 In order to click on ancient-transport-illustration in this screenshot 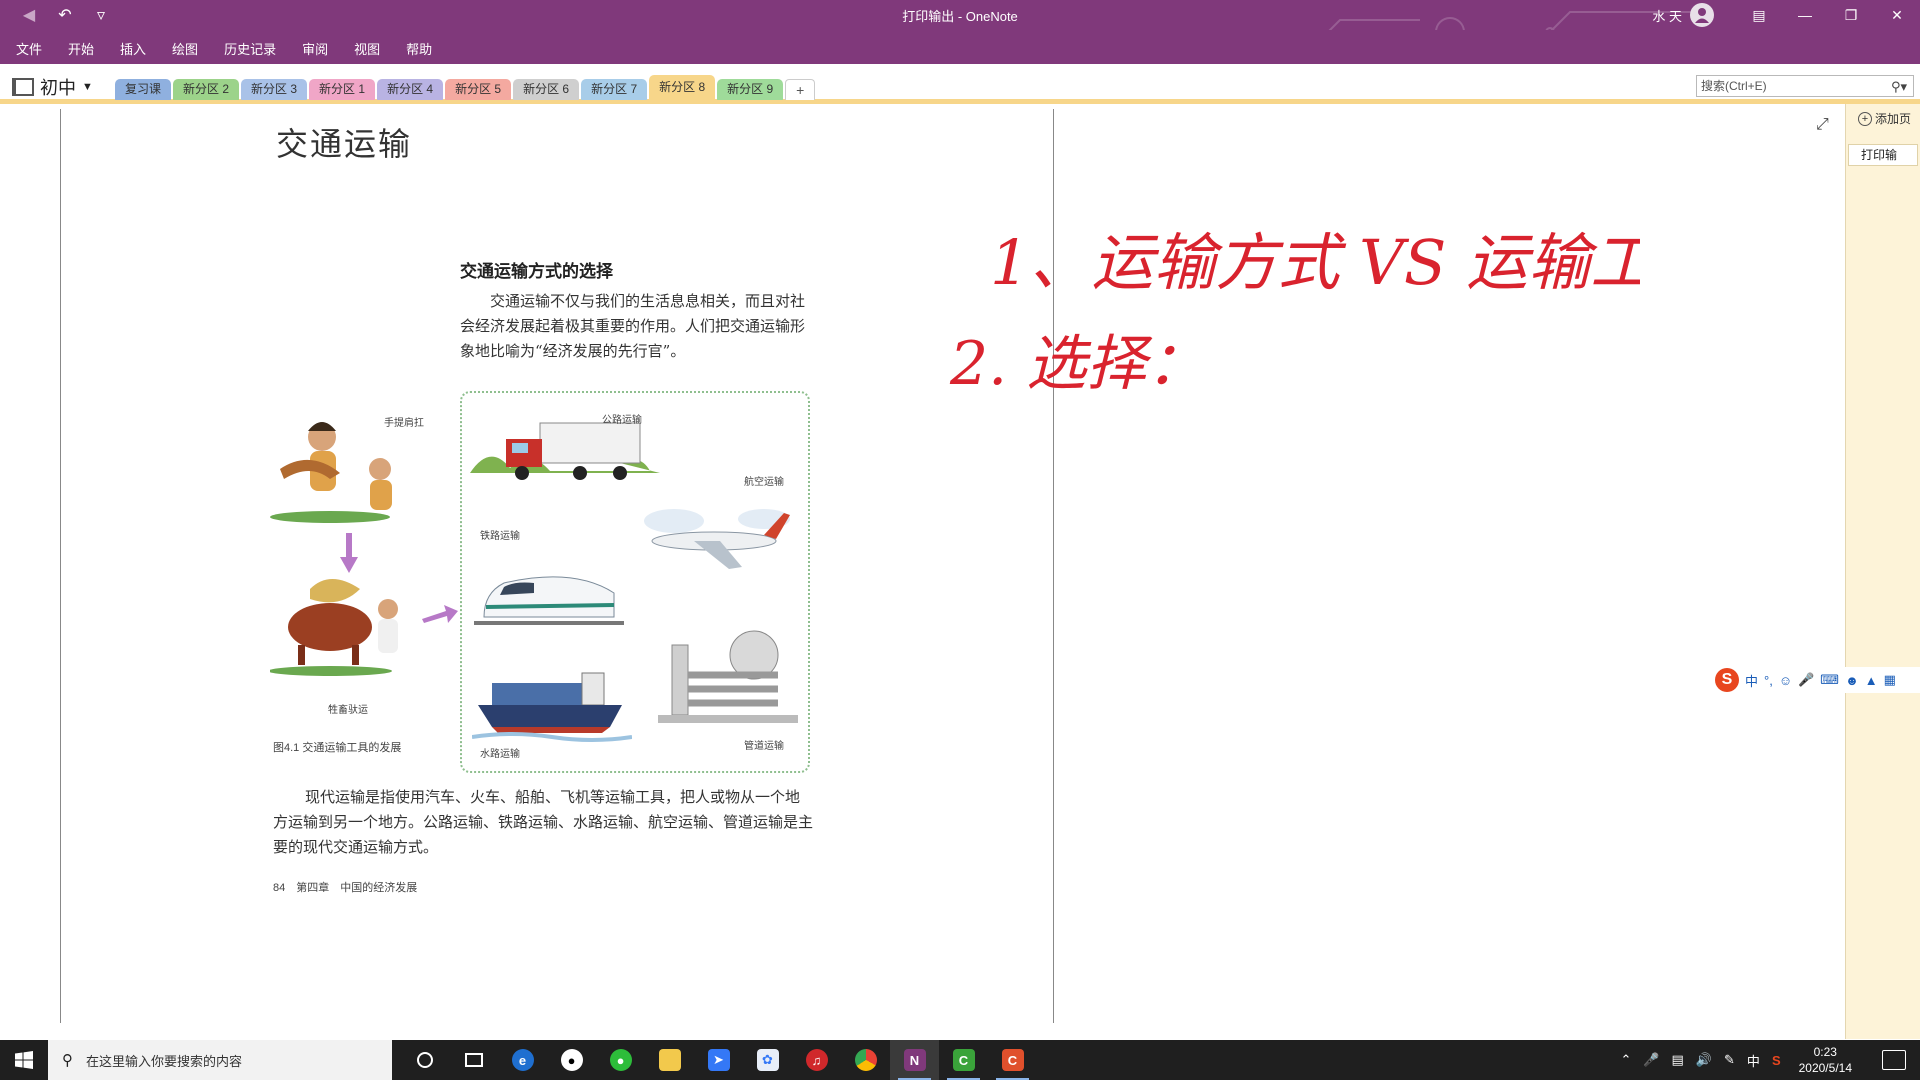, I will do `click(334, 549)`.